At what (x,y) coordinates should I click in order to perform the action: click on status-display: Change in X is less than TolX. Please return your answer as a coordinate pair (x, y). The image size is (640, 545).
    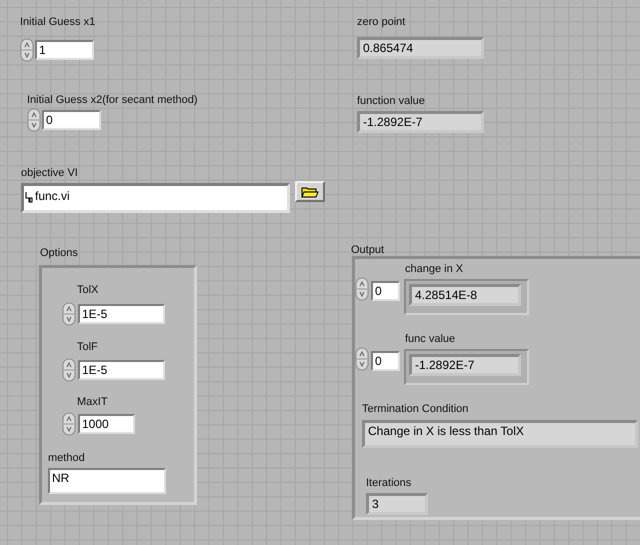
    Looking at the image, I should click on (500, 434).